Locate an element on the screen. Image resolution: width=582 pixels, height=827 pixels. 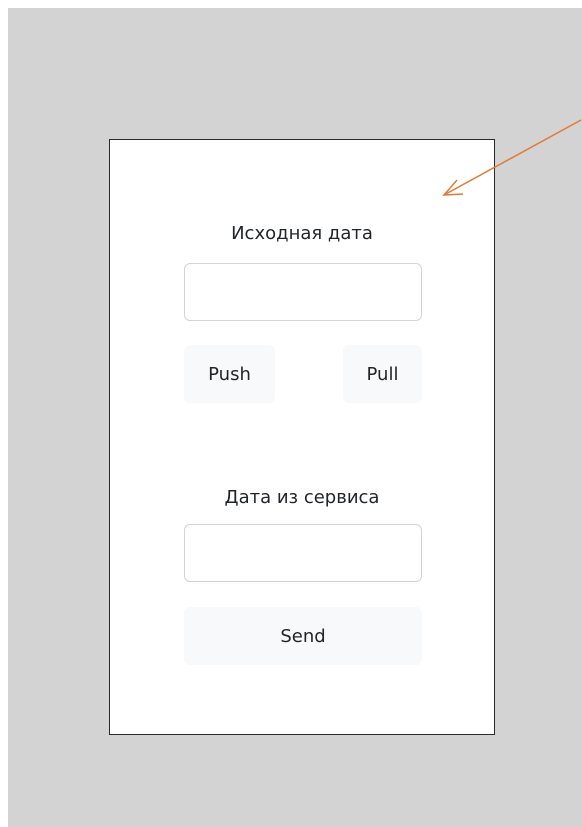
push-button: Push is located at coordinates (229, 374).